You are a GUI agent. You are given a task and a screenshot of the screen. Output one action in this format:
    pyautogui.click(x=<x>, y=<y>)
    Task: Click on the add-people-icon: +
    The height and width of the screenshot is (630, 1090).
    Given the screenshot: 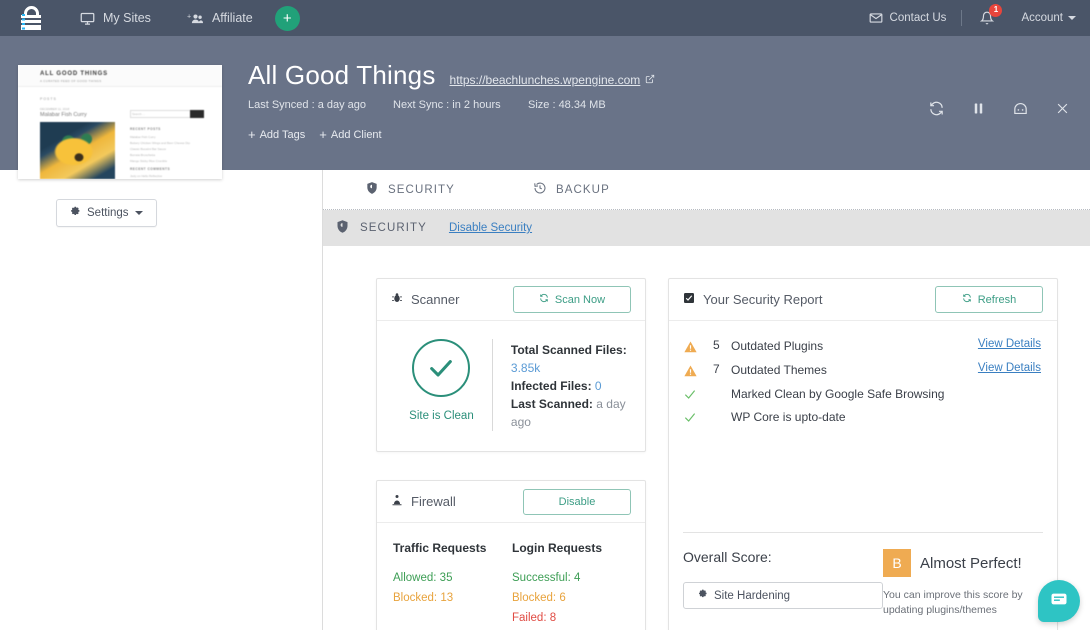 What is the action you would take?
    pyautogui.click(x=195, y=18)
    